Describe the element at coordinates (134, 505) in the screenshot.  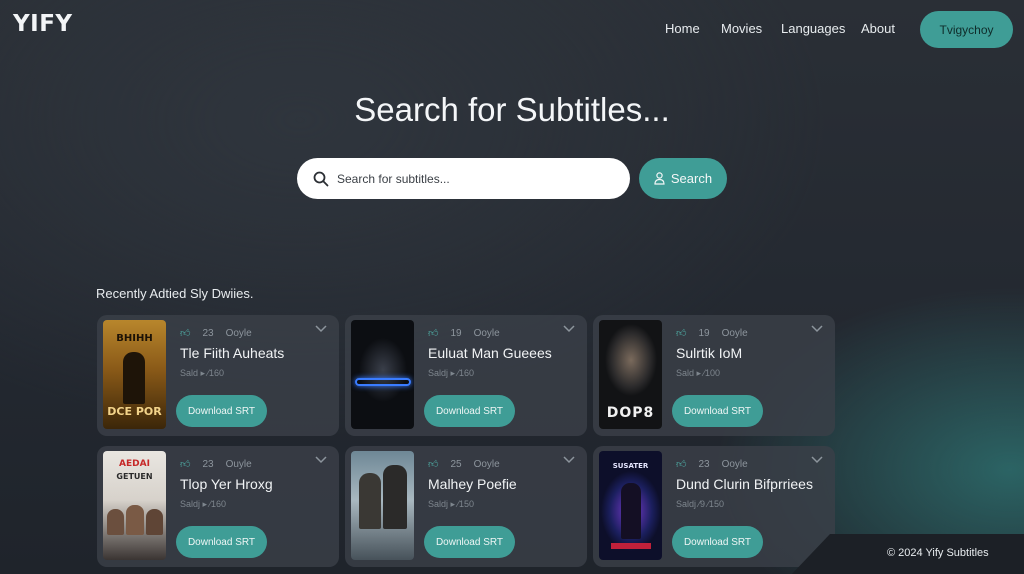
I see `movie-poster: AEDAI GETUEN` at that location.